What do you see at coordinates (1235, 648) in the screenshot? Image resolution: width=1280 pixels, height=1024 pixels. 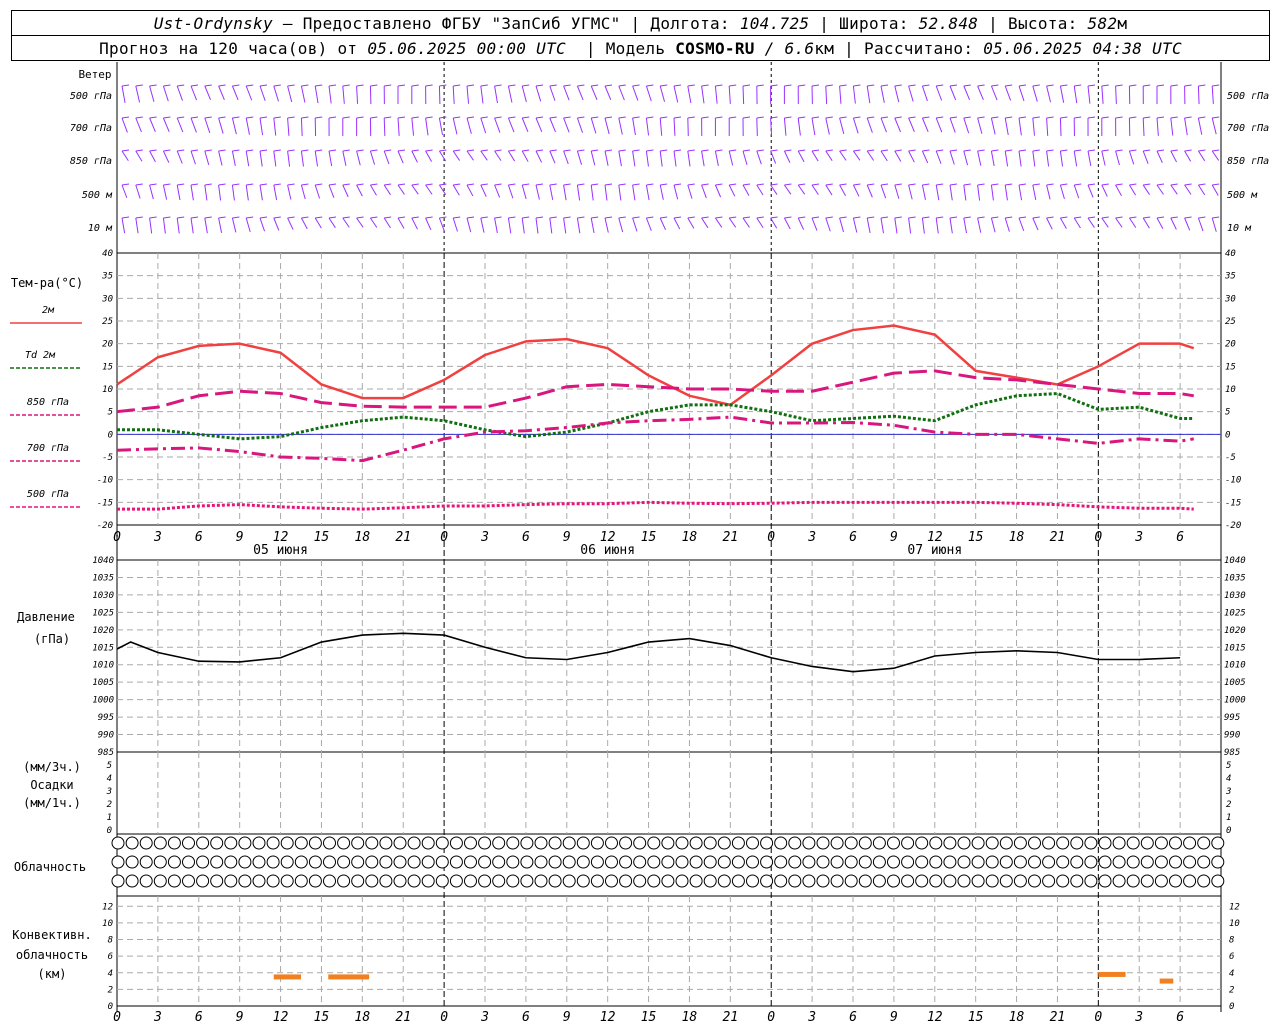 I see `pressure-y-tick-right: 1015` at bounding box center [1235, 648].